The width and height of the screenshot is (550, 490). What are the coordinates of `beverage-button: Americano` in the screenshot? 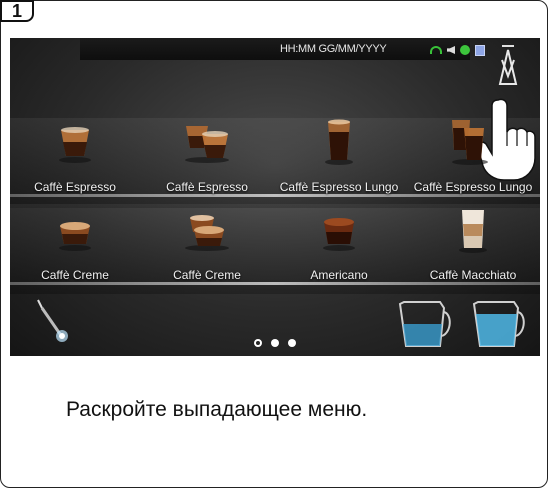 It's located at (339, 244).